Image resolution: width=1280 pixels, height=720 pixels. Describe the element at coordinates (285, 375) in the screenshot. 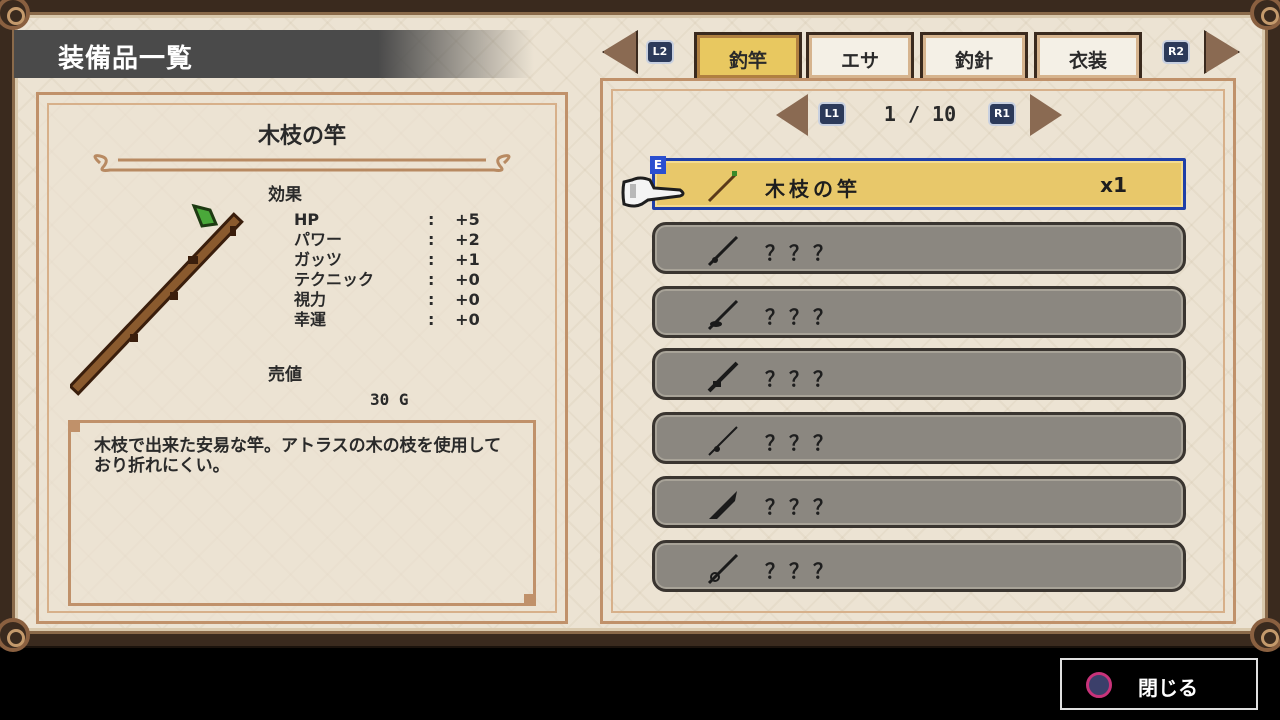

I see `price-label: 売値` at that location.